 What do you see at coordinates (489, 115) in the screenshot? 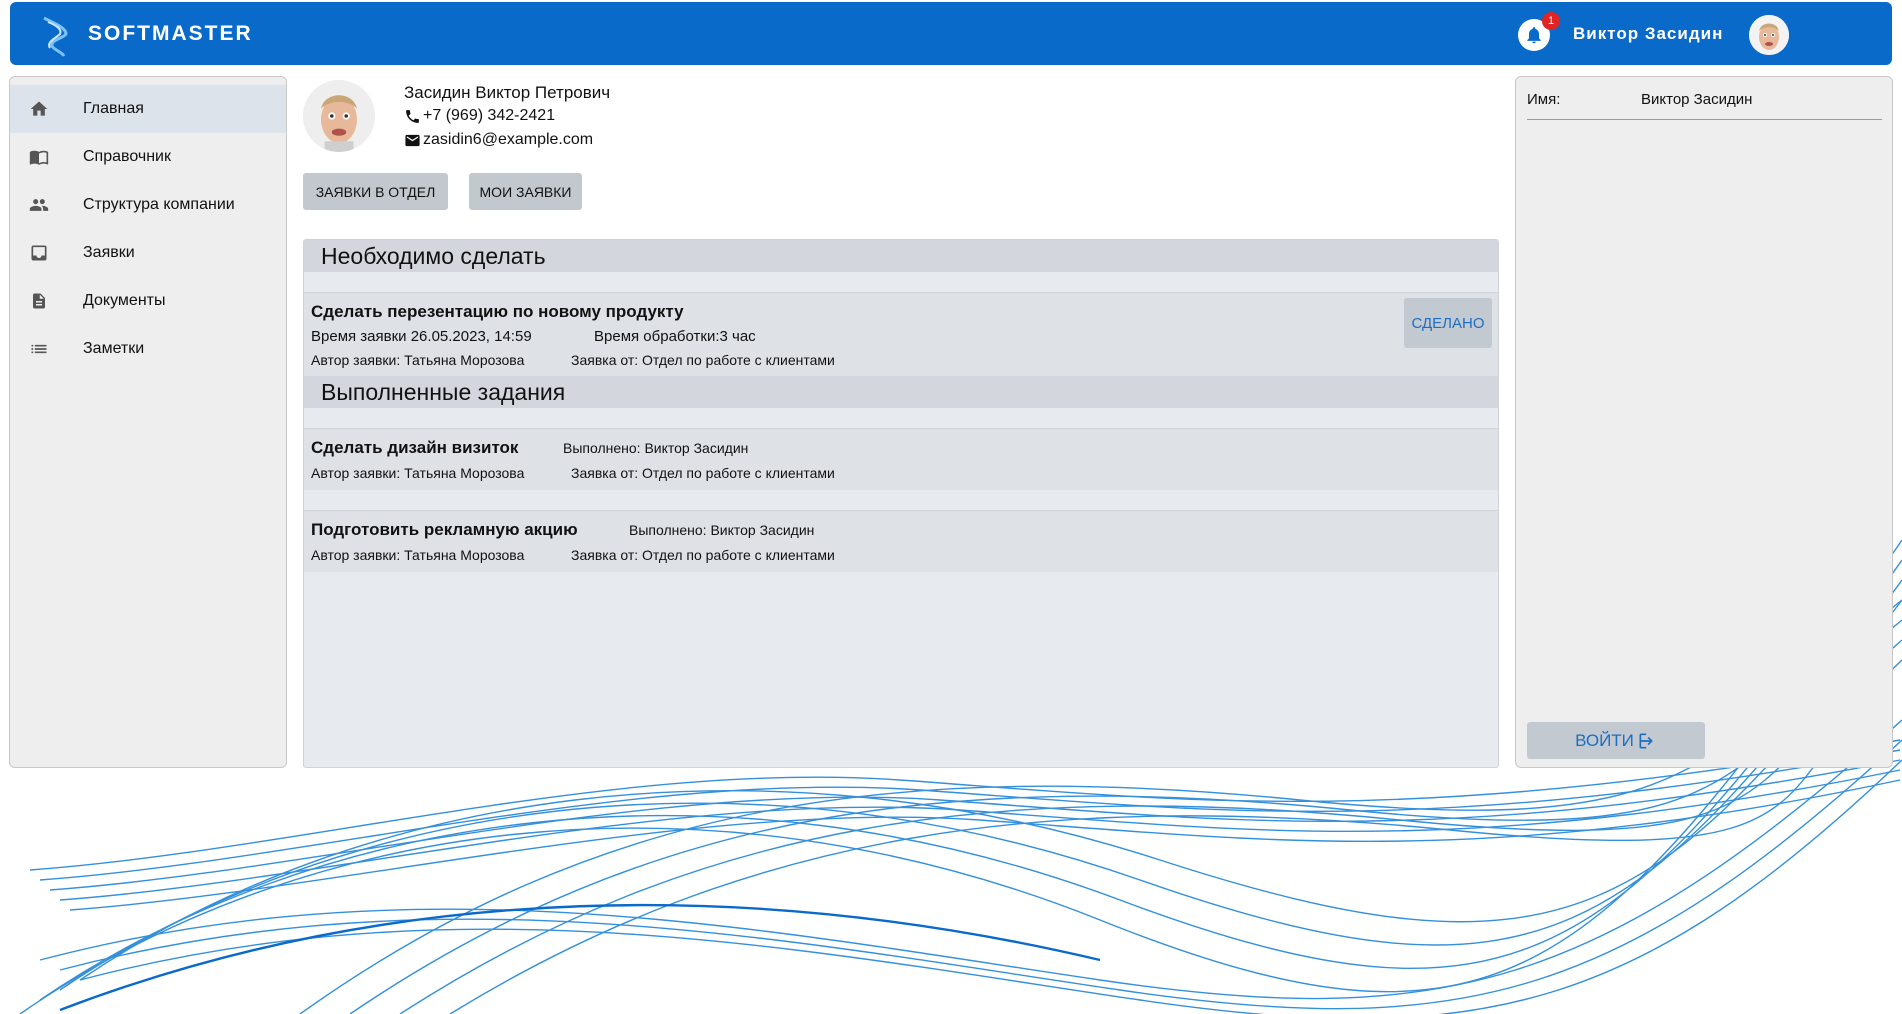
I see `profile-phone-text: +7 (969) 342-2421` at bounding box center [489, 115].